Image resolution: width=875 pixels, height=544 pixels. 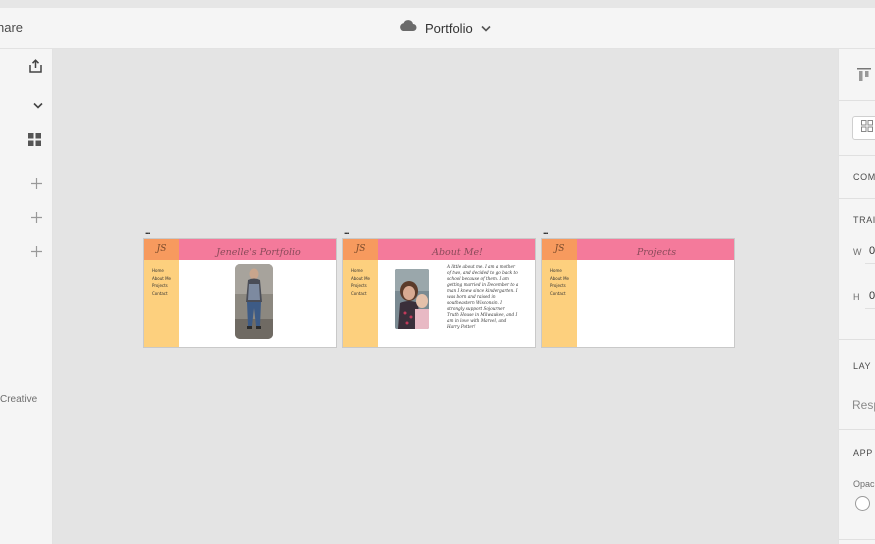 I want to click on cloud-icon, so click(x=407, y=28).